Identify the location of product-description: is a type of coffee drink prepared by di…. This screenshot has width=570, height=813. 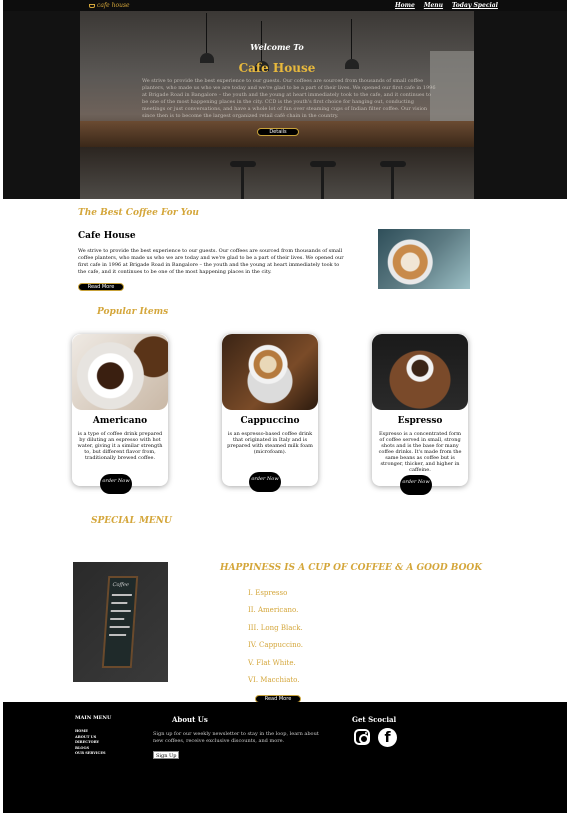
(120, 446).